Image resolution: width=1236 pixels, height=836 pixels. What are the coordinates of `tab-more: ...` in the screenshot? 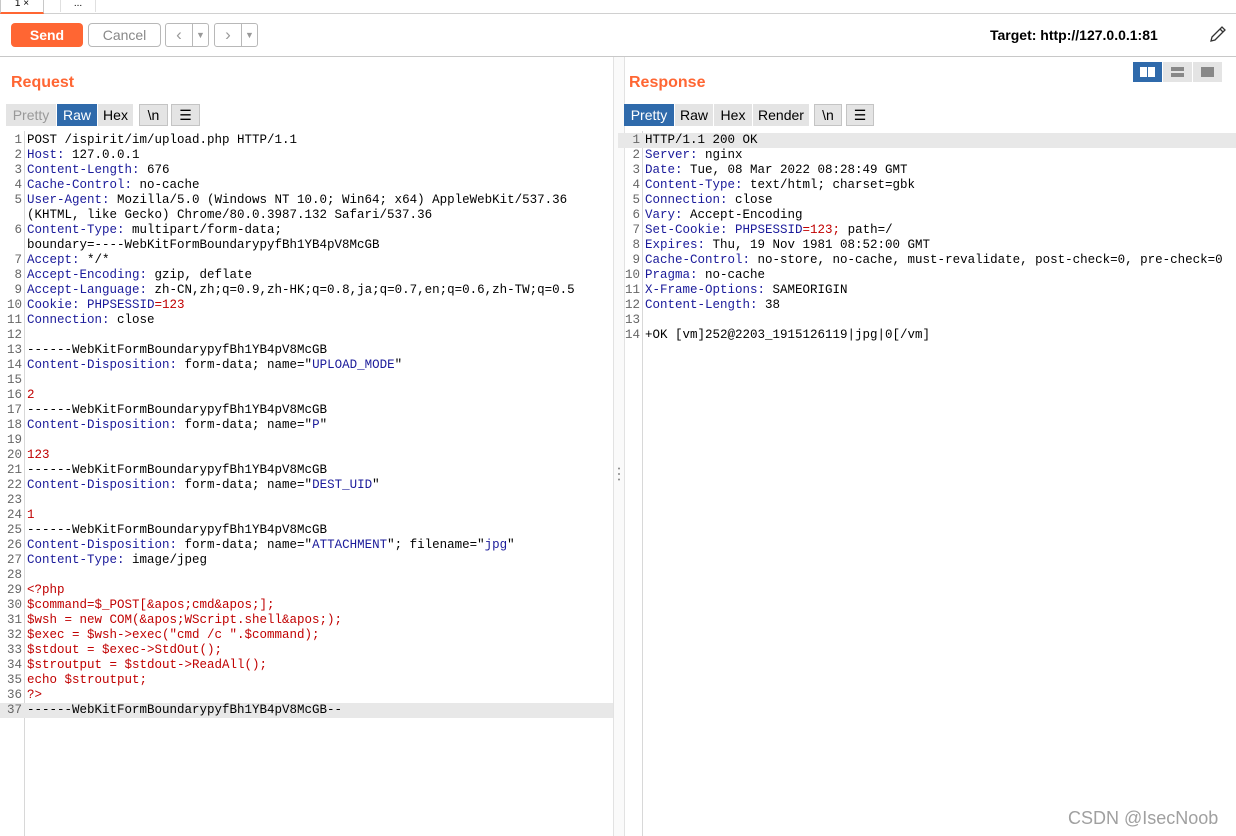 It's located at (78, 6).